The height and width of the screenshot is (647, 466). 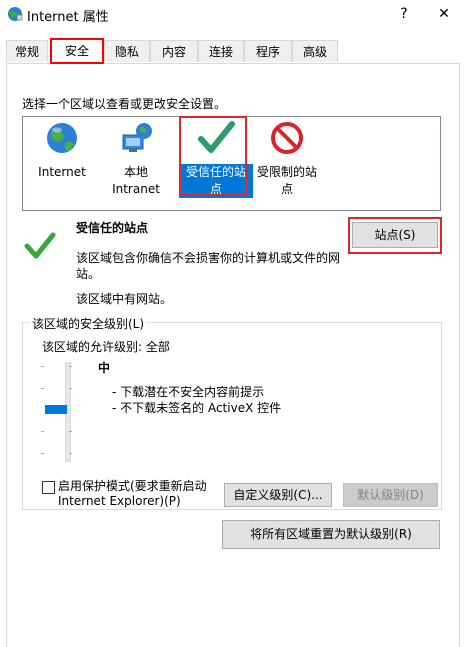 What do you see at coordinates (124, 299) in the screenshot?
I see `zone-status: 该区域中有网站。` at bounding box center [124, 299].